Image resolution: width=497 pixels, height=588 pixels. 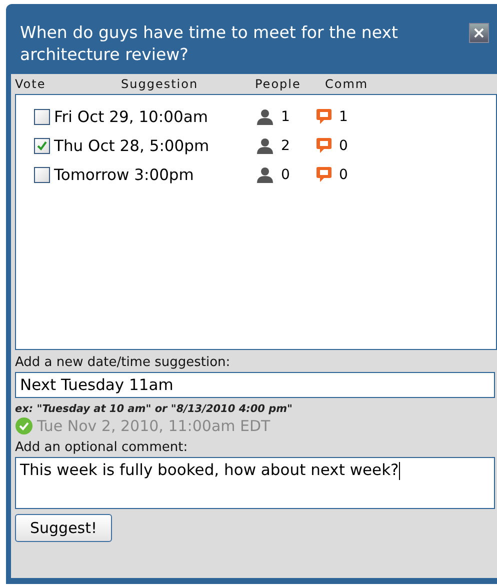 I want to click on field-label: Add an optional comment:, so click(x=102, y=447).